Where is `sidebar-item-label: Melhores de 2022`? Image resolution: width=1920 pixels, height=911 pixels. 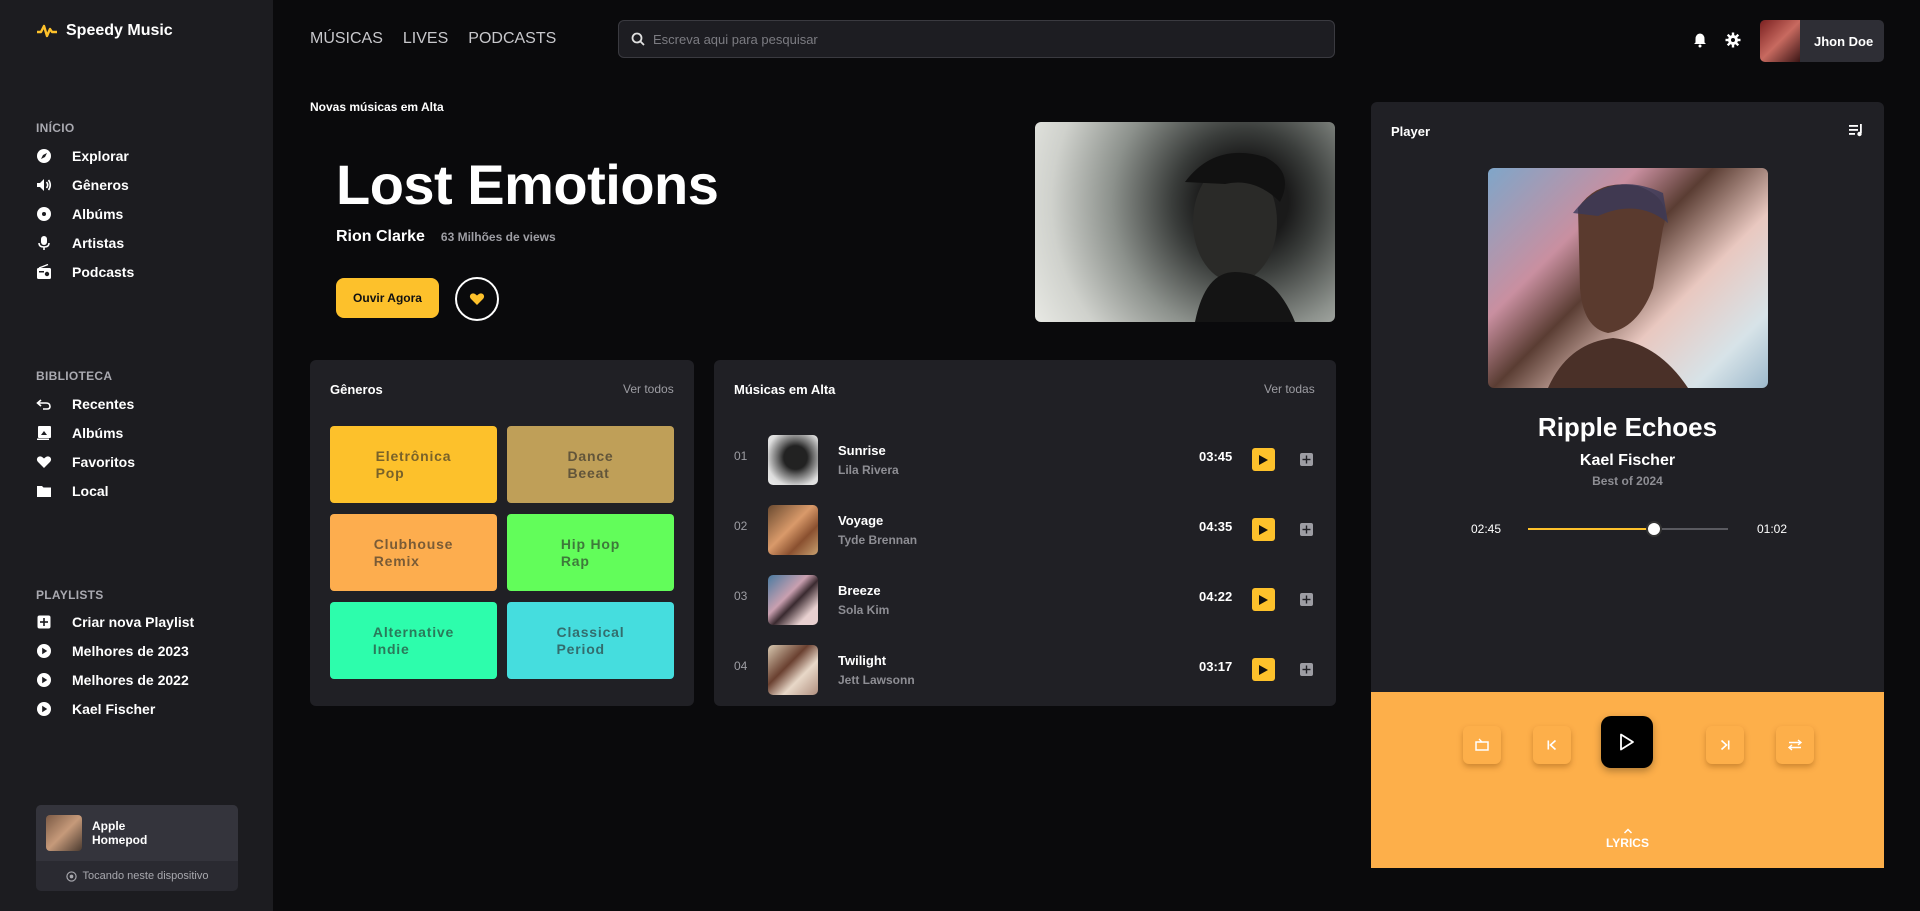 sidebar-item-label: Melhores de 2022 is located at coordinates (130, 679).